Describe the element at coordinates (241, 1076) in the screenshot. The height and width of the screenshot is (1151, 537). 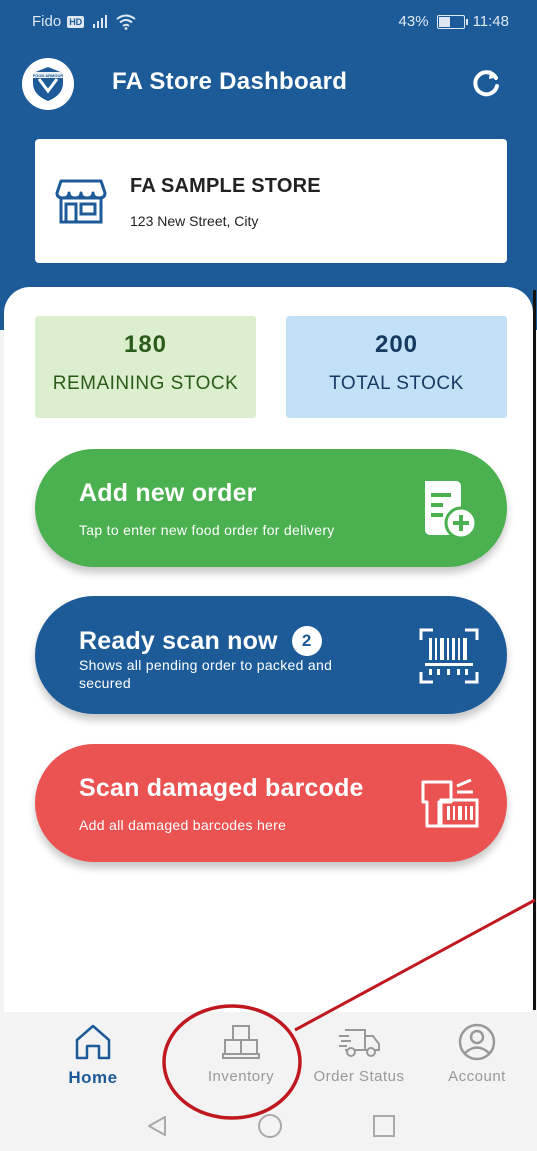
I see `nav-inventory-label: Inventory` at that location.